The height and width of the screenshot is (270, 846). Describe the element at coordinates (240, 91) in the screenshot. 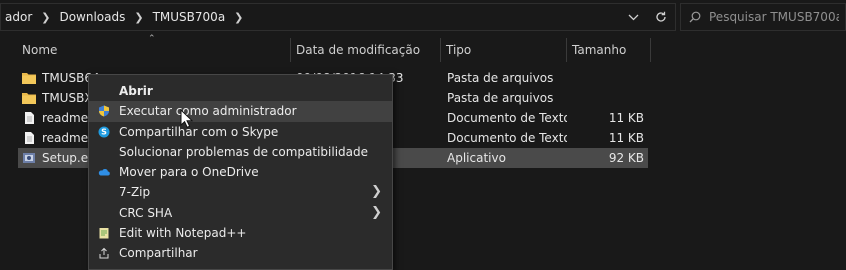

I see `menu-item-open: Abrir` at that location.